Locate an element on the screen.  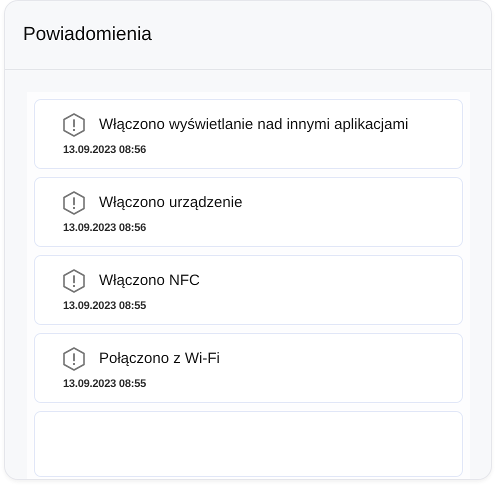
notification-card: Włączono NFC 13.09.2023 08:55 is located at coordinates (248, 290).